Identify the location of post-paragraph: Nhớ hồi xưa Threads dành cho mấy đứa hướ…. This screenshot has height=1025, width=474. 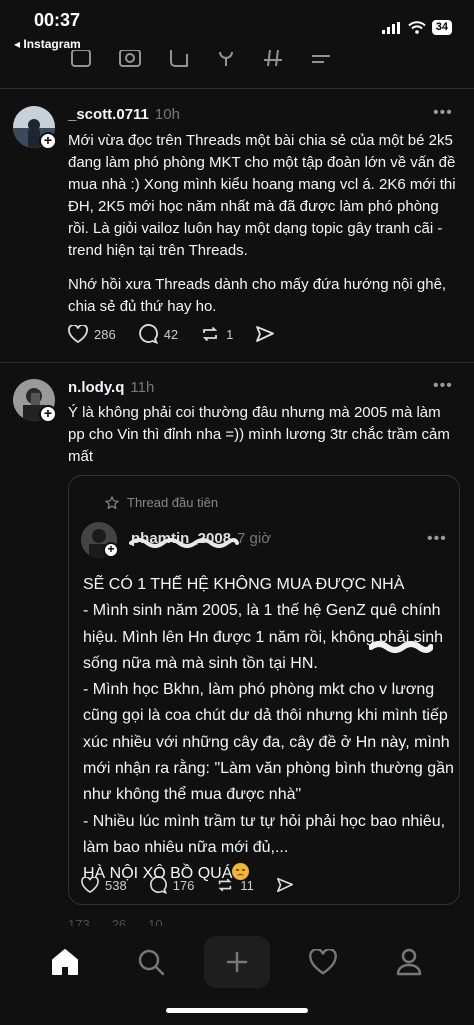
(257, 295).